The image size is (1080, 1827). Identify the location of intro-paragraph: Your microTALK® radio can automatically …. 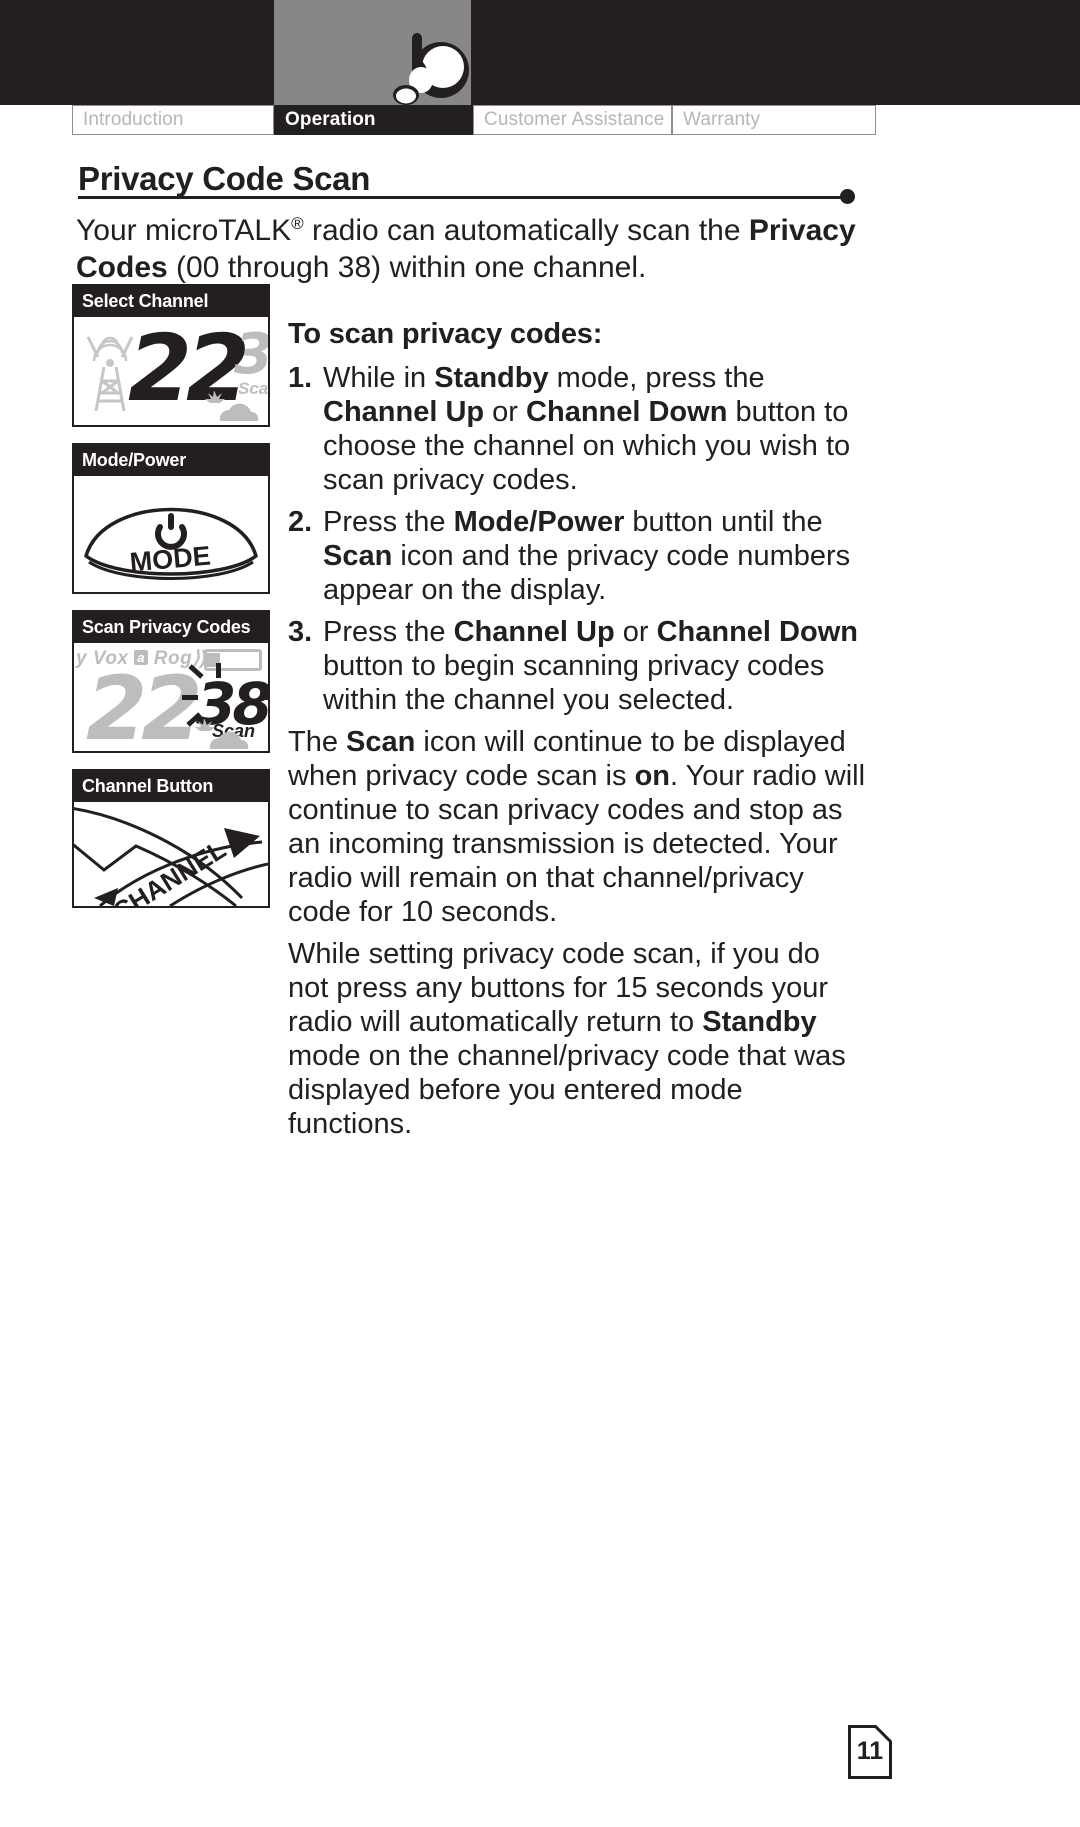
(476, 245).